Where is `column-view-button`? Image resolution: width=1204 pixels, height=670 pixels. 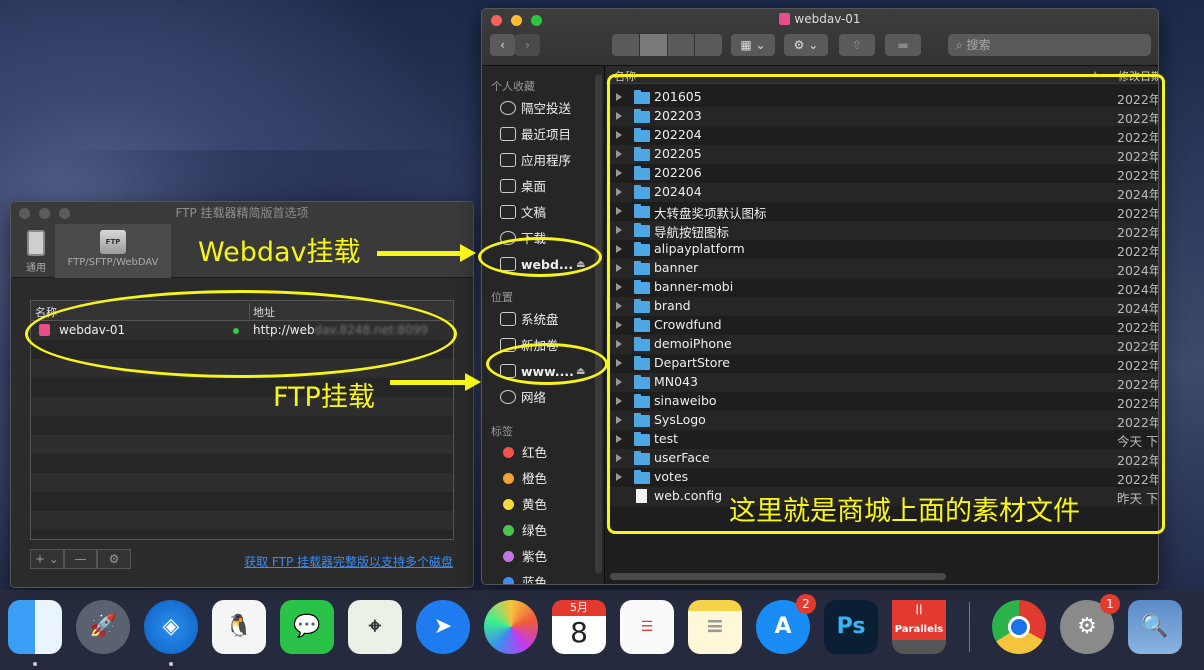
column-view-button is located at coordinates (681, 45).